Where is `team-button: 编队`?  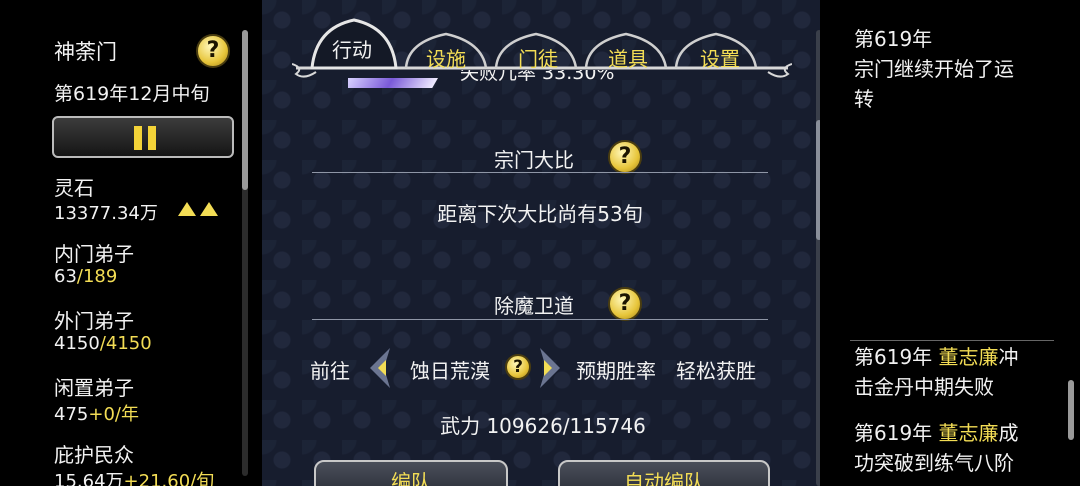 team-button: 编队 is located at coordinates (411, 473).